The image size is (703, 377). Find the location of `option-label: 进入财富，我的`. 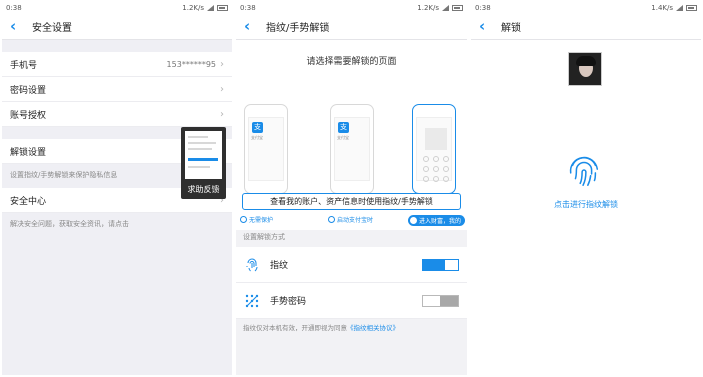

option-label: 进入财富，我的 is located at coordinates (440, 221).